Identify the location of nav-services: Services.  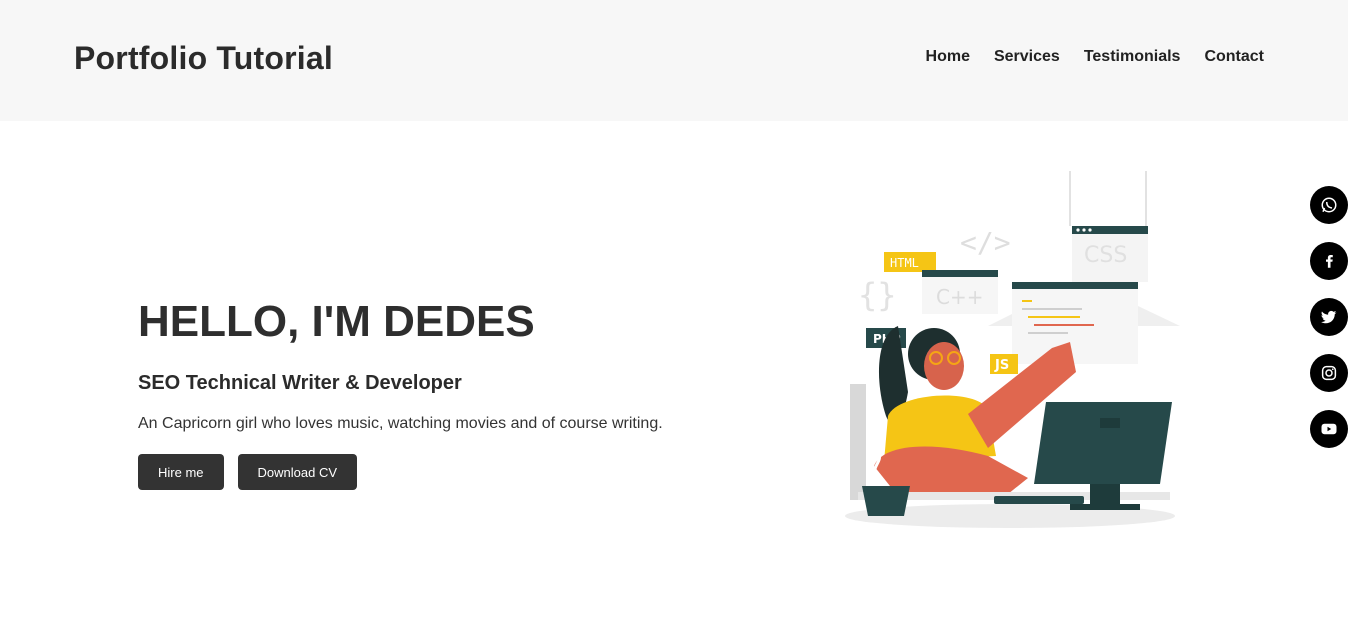
(1027, 57).